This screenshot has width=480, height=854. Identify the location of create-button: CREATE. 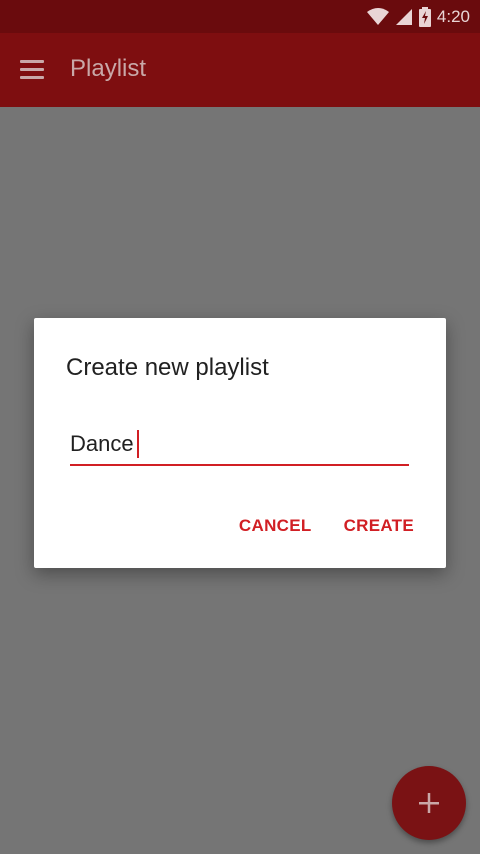
(379, 526).